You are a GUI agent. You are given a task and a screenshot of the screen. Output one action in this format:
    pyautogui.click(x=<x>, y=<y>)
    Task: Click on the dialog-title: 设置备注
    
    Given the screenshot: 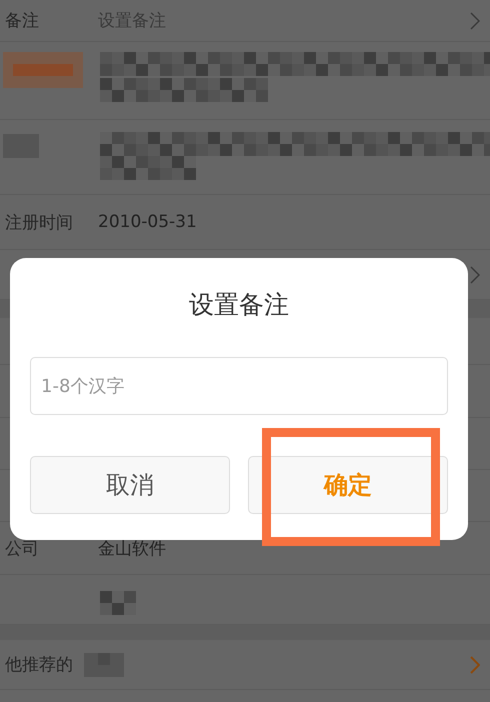 What is the action you would take?
    pyautogui.click(x=239, y=305)
    